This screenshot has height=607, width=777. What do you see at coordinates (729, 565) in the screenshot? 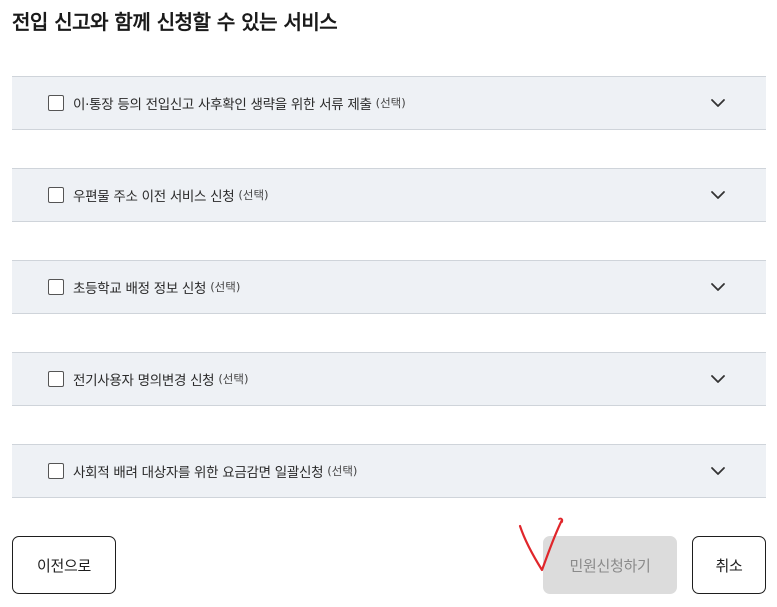
I see `cancel-button: 취소` at bounding box center [729, 565].